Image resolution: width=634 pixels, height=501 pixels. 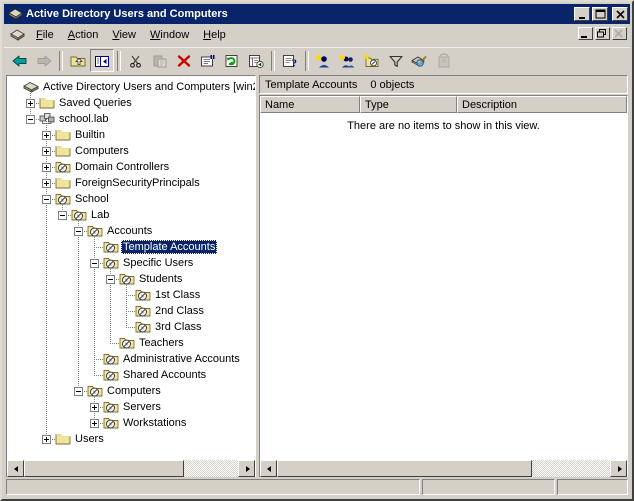 What do you see at coordinates (214, 35) in the screenshot?
I see `menu-help: Help` at bounding box center [214, 35].